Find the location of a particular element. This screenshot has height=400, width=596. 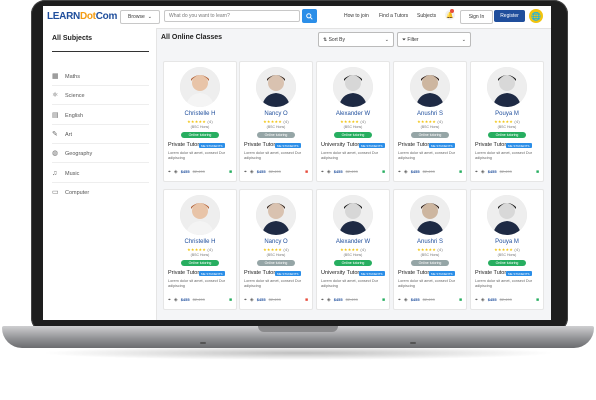

laptop-notch is located at coordinates (298, 329).